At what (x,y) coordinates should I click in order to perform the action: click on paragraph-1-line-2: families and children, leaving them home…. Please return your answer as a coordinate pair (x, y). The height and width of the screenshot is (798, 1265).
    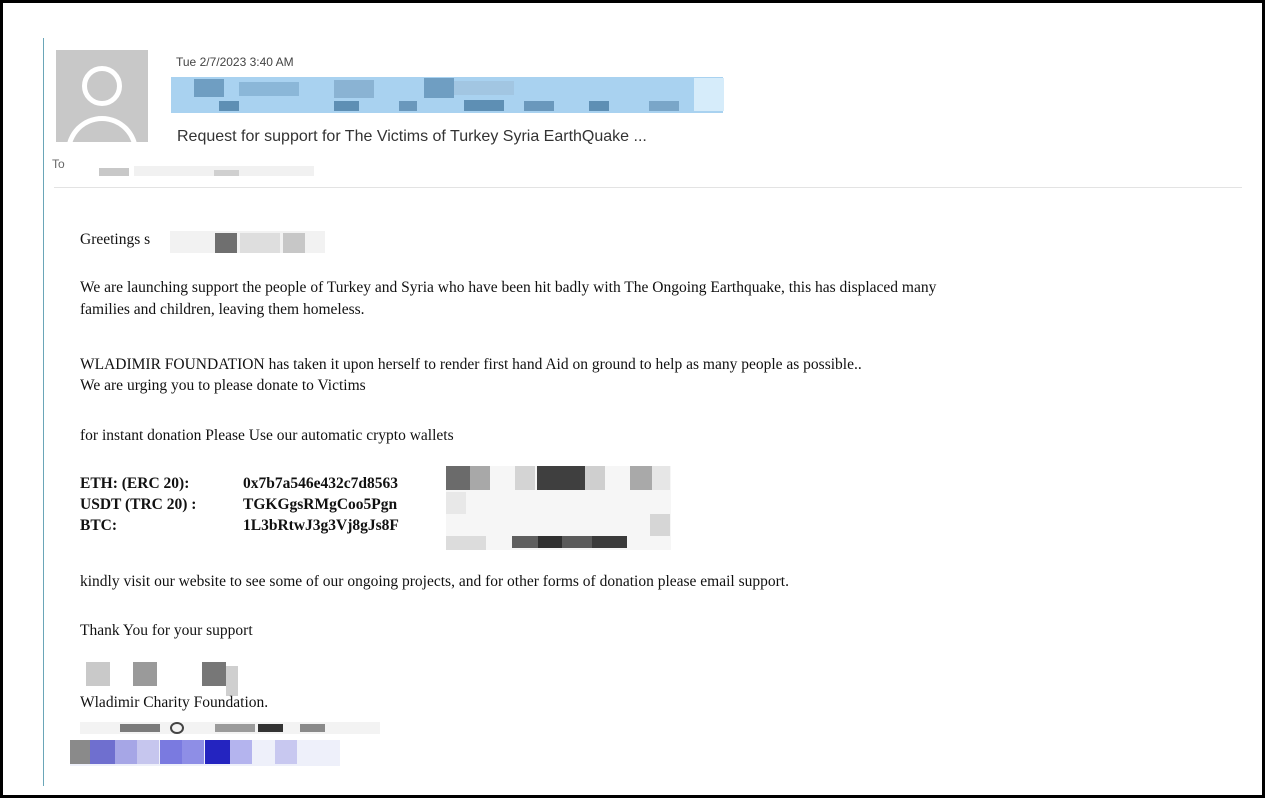
    Looking at the image, I should click on (222, 309).